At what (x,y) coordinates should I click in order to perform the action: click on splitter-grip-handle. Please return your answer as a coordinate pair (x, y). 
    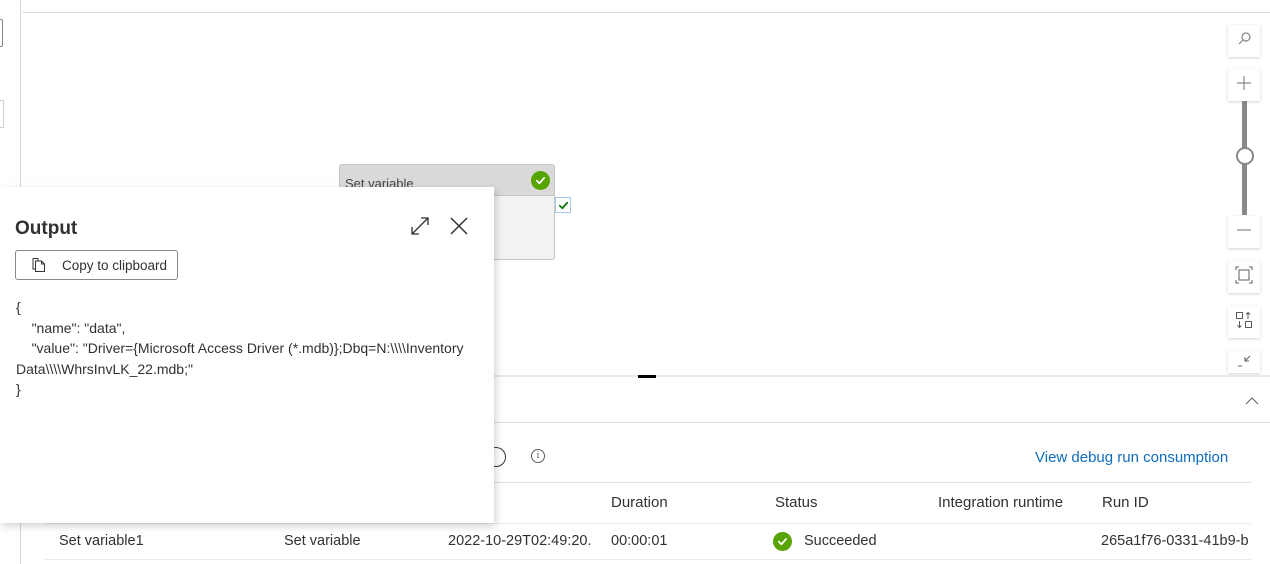
    Looking at the image, I should click on (647, 376).